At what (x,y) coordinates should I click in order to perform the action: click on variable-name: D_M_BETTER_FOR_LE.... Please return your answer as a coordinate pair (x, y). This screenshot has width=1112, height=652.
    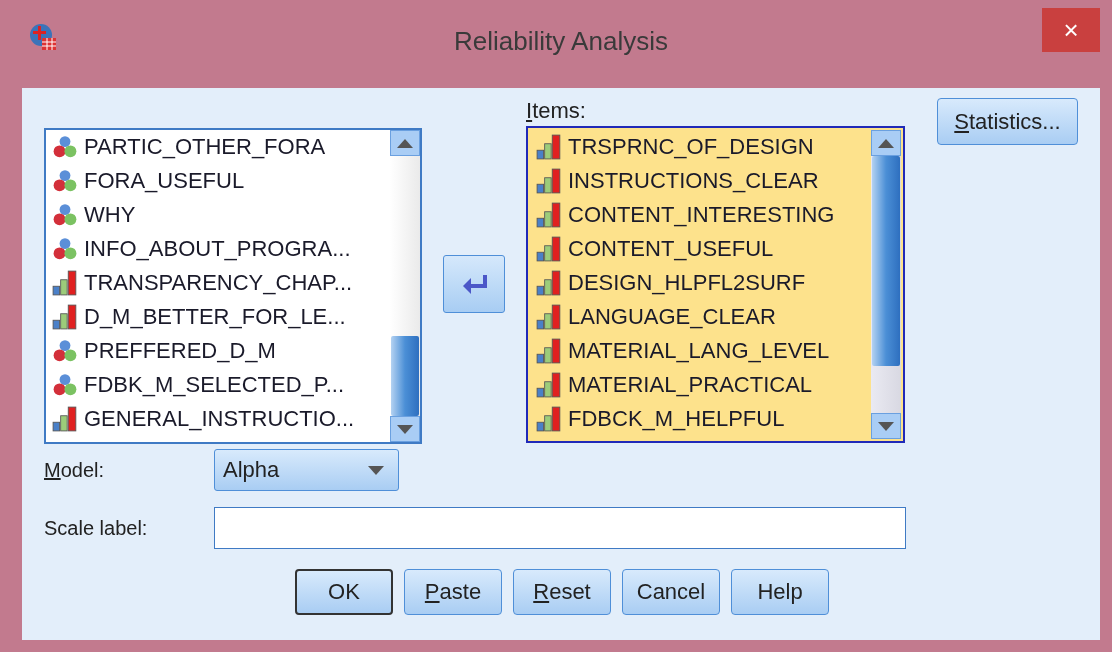
    Looking at the image, I should click on (215, 317).